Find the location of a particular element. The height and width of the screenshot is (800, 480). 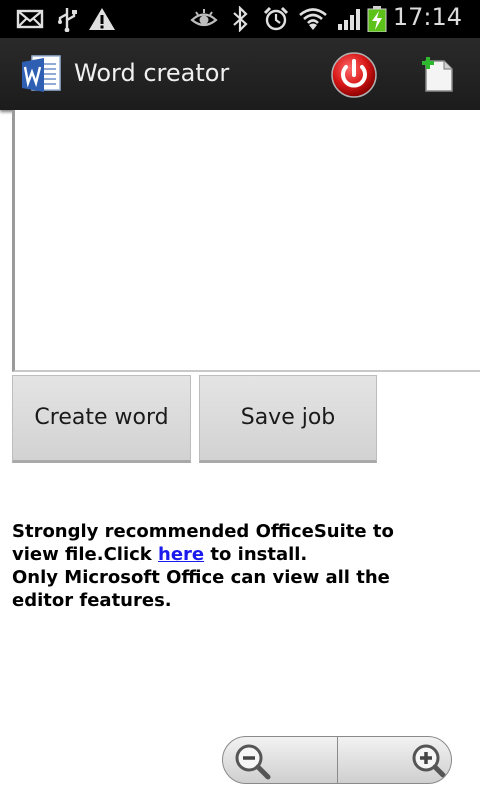

usb-icon is located at coordinates (67, 20).